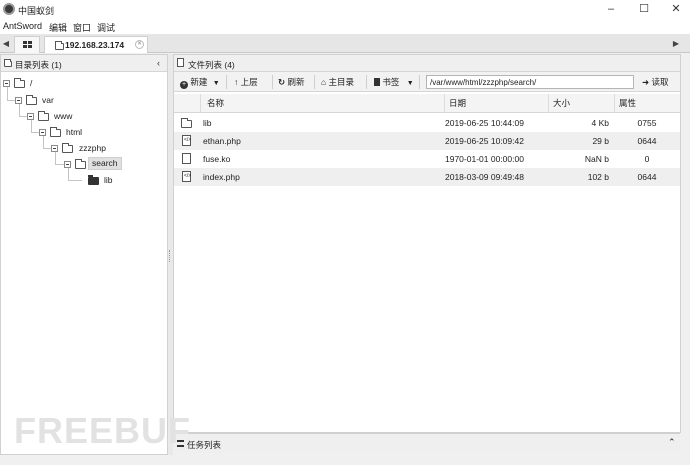  What do you see at coordinates (296, 82) in the screenshot?
I see `refresh-button-label: 刷新` at bounding box center [296, 82].